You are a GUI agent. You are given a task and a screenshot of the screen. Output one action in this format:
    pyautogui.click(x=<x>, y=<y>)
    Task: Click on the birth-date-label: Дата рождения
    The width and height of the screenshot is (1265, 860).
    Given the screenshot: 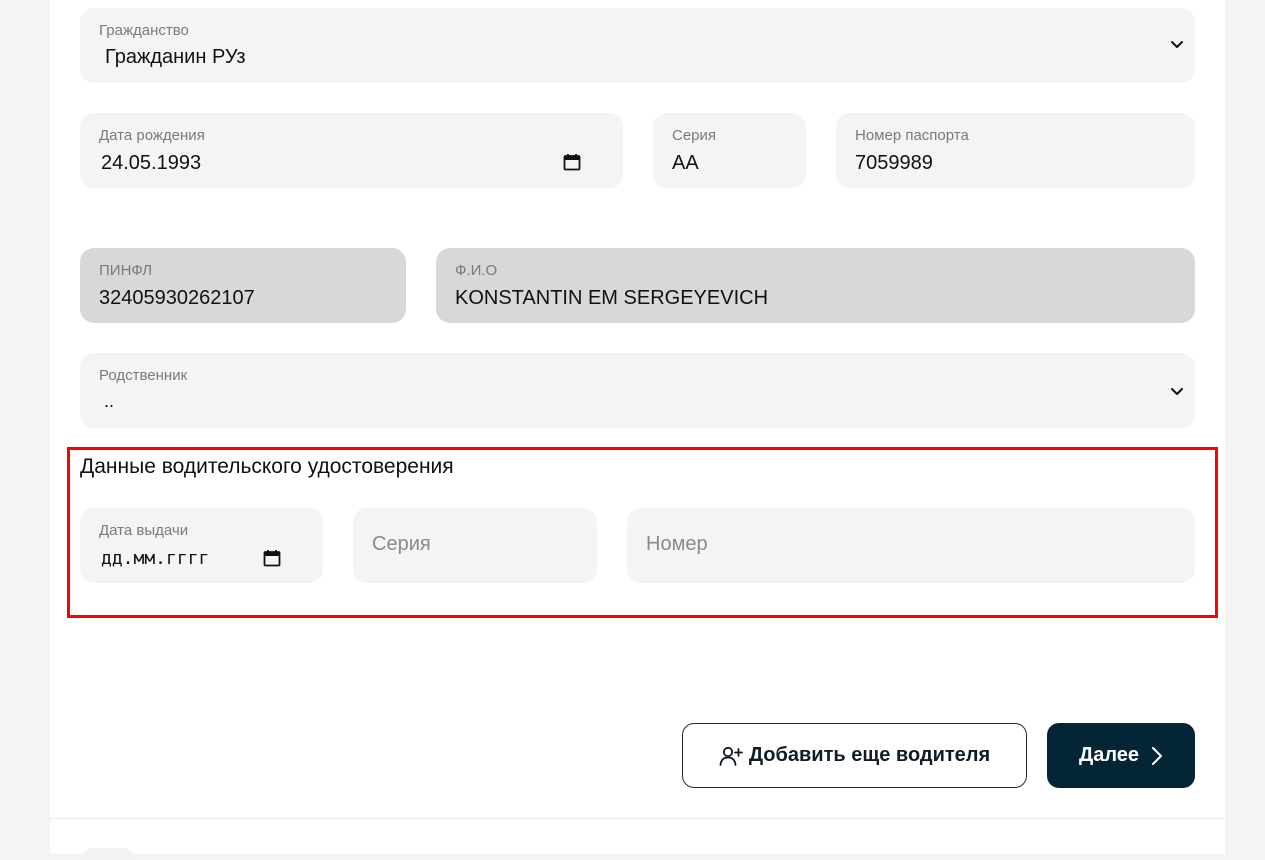 What is the action you would take?
    pyautogui.click(x=152, y=135)
    